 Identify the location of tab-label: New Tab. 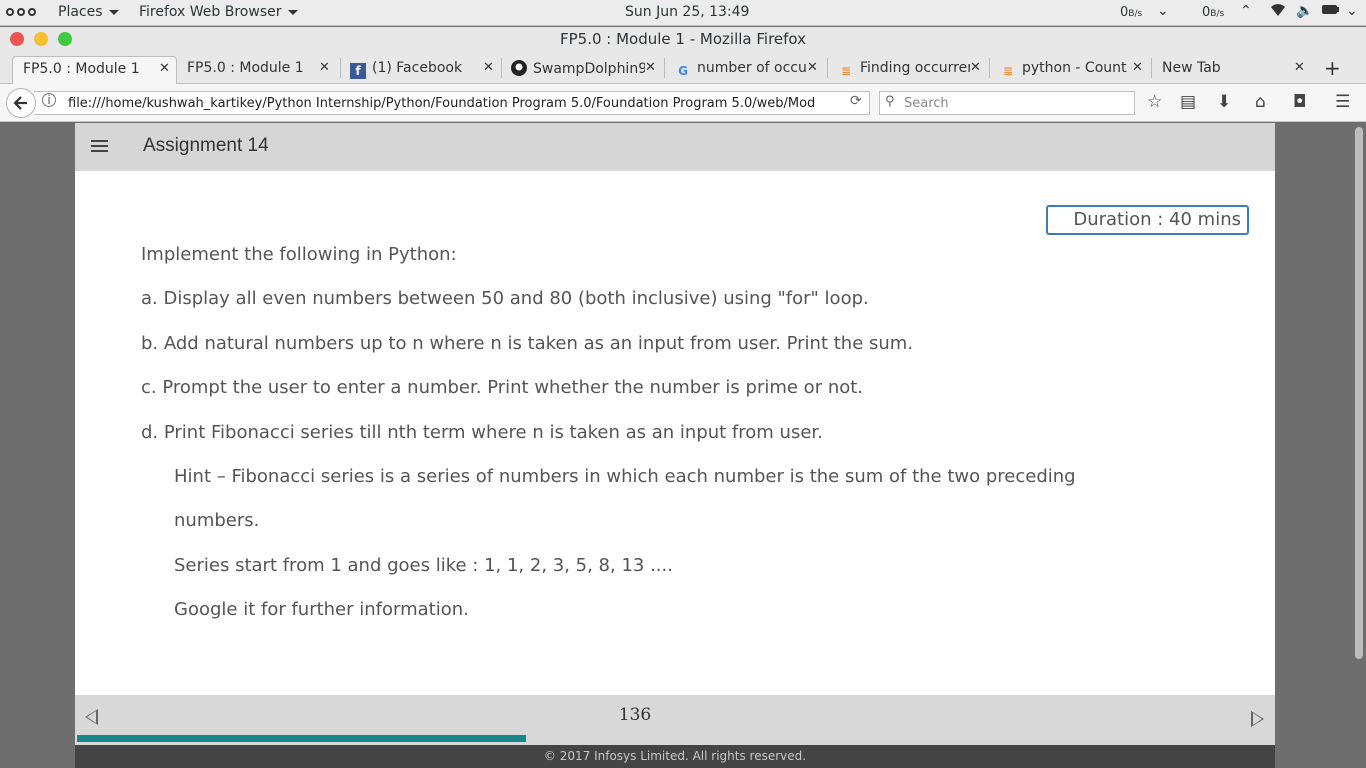
(1191, 68).